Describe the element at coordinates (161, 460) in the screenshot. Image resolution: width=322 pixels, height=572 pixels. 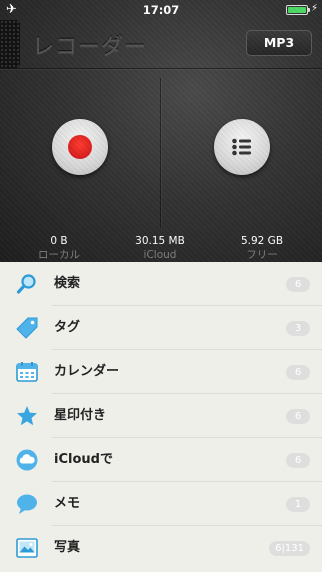
I see `menu-item-icloud: iCloudで 6` at that location.